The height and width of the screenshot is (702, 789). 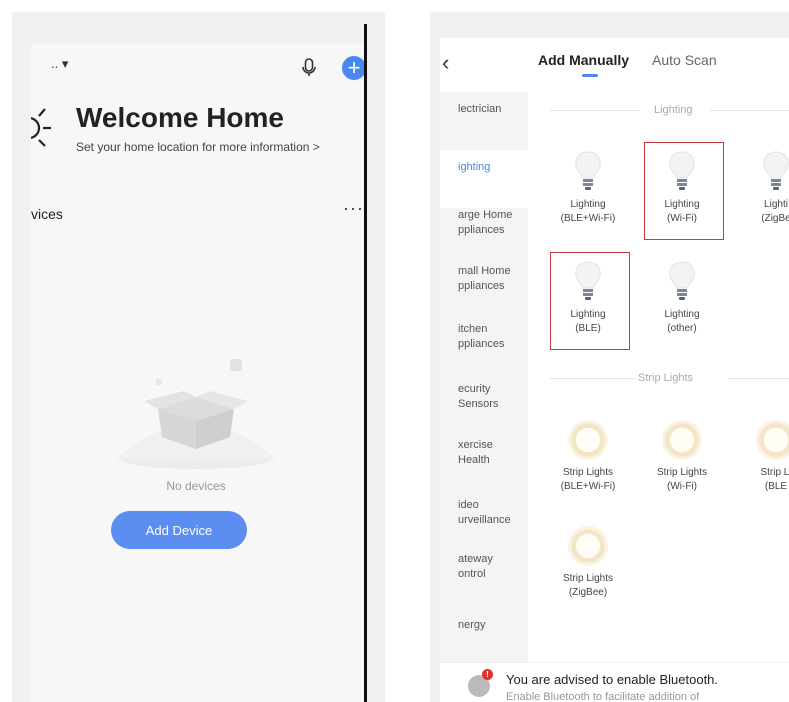 I want to click on category-item: lectrician, so click(x=493, y=109).